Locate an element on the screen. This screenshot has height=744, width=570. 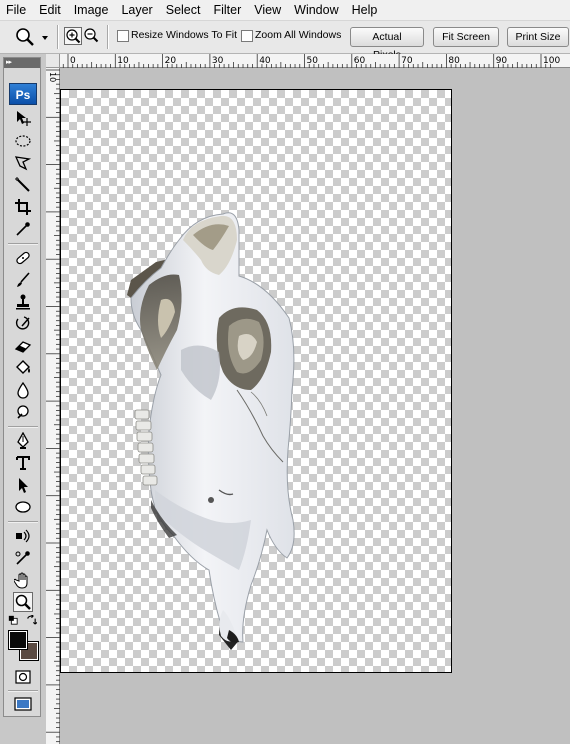
type-icon is located at coordinates (23, 463).